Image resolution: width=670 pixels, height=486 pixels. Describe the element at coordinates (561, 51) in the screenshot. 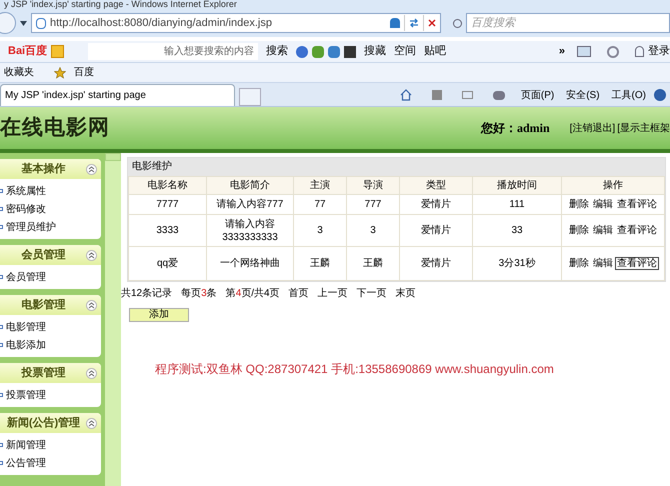

I see `more-button: »` at that location.